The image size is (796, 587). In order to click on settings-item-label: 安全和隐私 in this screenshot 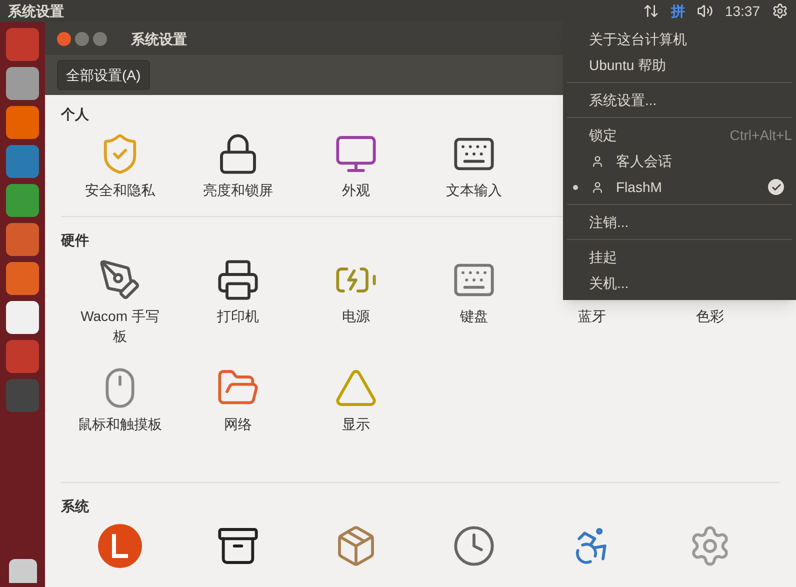, I will do `click(120, 190)`.